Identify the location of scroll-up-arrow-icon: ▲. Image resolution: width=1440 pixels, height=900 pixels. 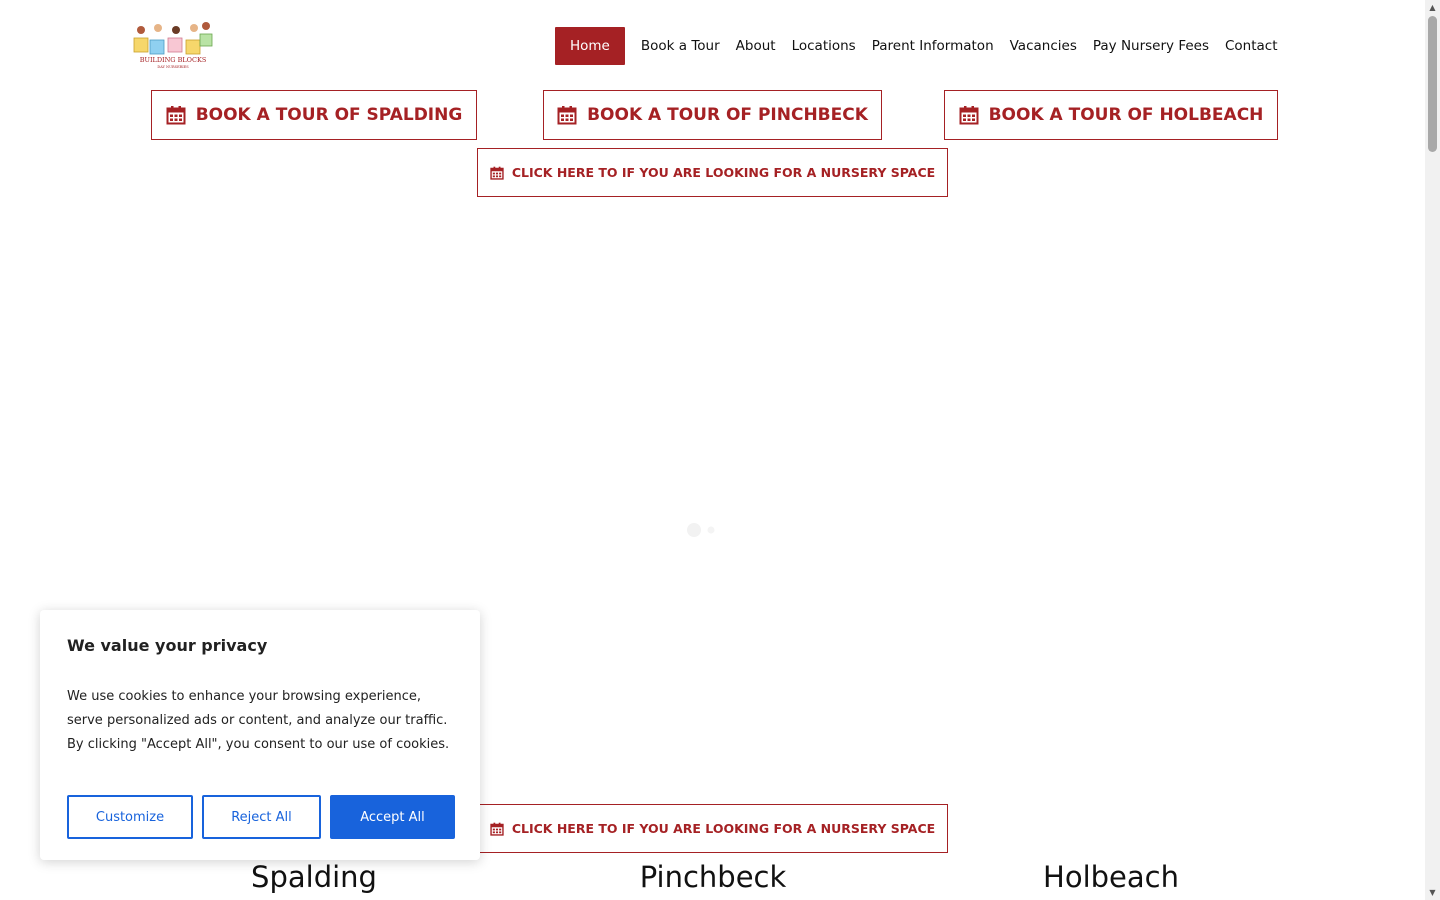
(1432, 7).